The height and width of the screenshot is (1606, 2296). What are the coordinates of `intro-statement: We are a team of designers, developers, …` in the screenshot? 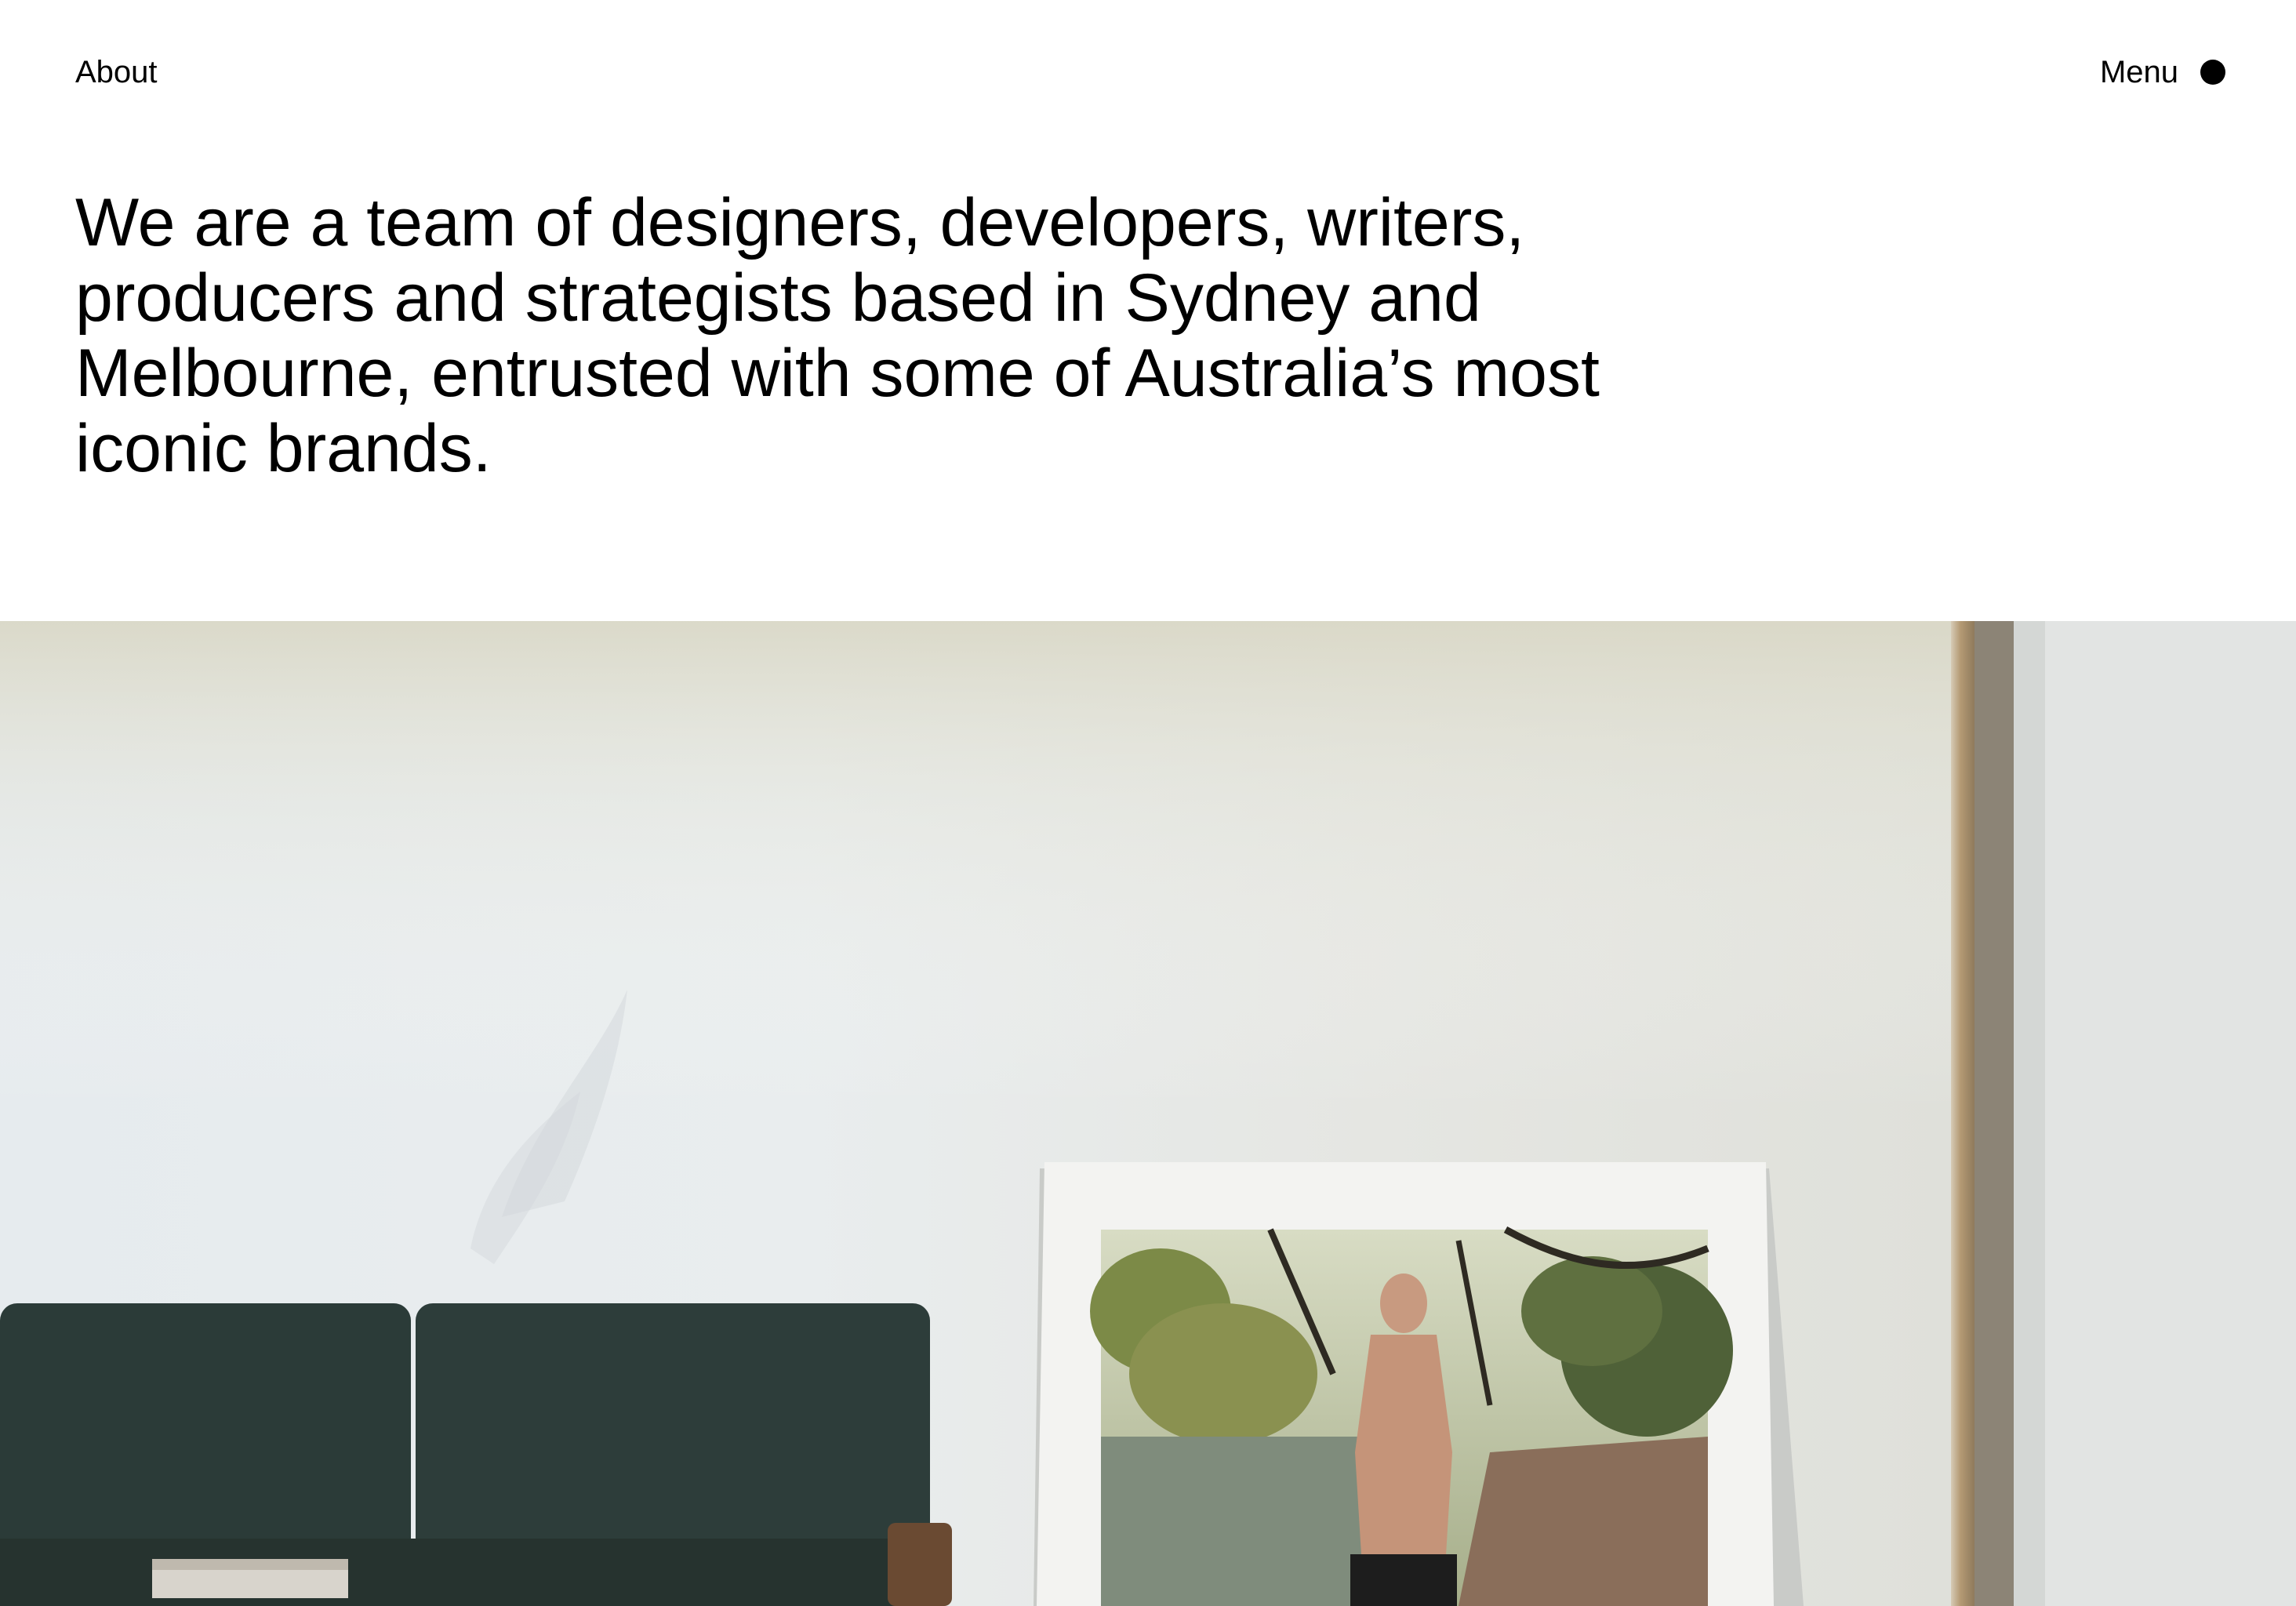 It's located at (837, 335).